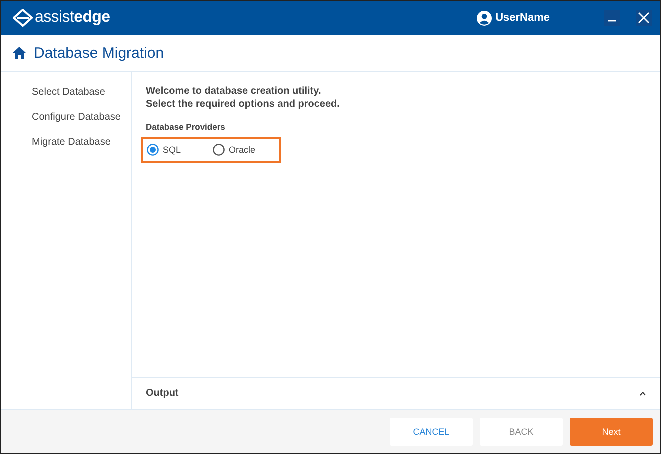  What do you see at coordinates (81, 142) in the screenshot?
I see `sidebar-item: Migrate Database` at bounding box center [81, 142].